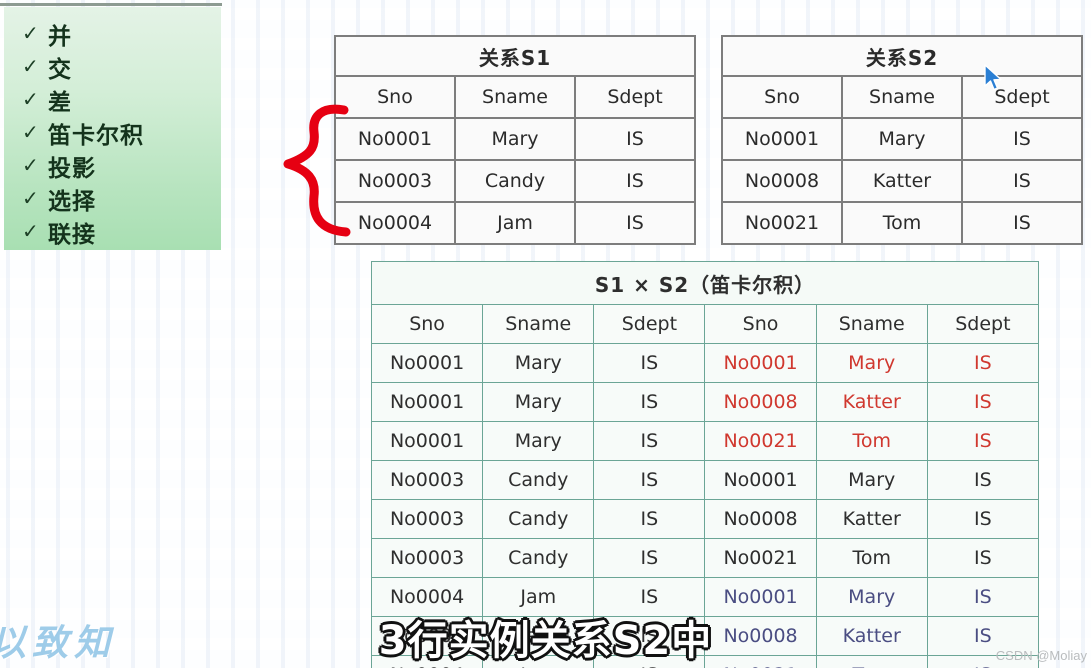 The width and height of the screenshot is (1091, 668). Describe the element at coordinates (58, 643) in the screenshot. I see `brand-watermark: 以致知` at that location.